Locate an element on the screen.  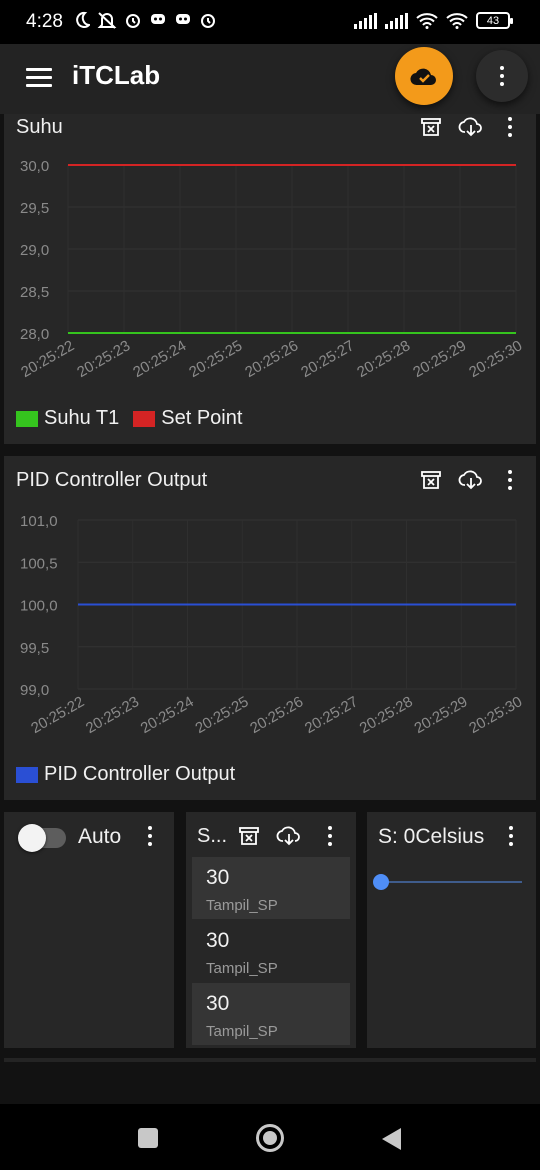
y-tick-label: 28,5 is located at coordinates (34, 292).